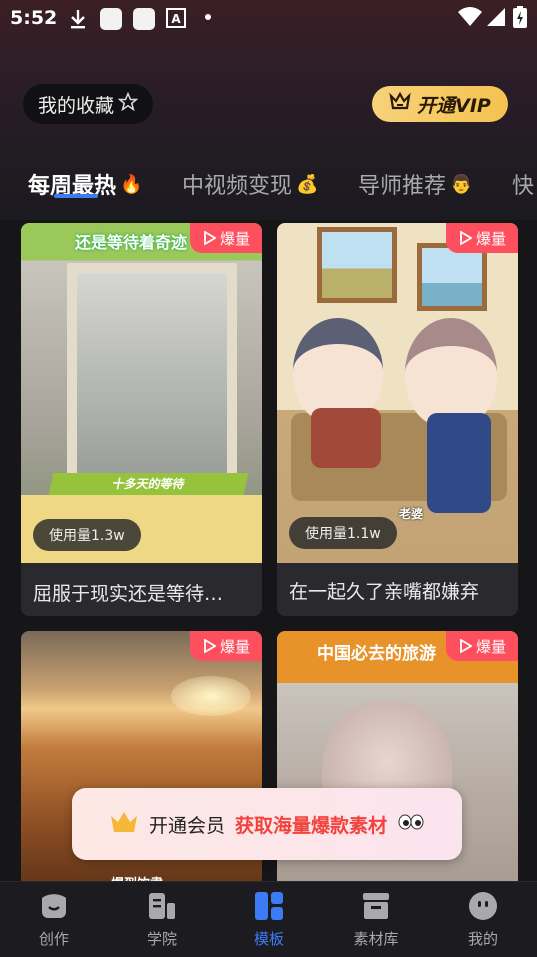  Describe the element at coordinates (384, 592) in the screenshot. I see `template-title: 在一起久了亲嘴都嫌弃` at that location.